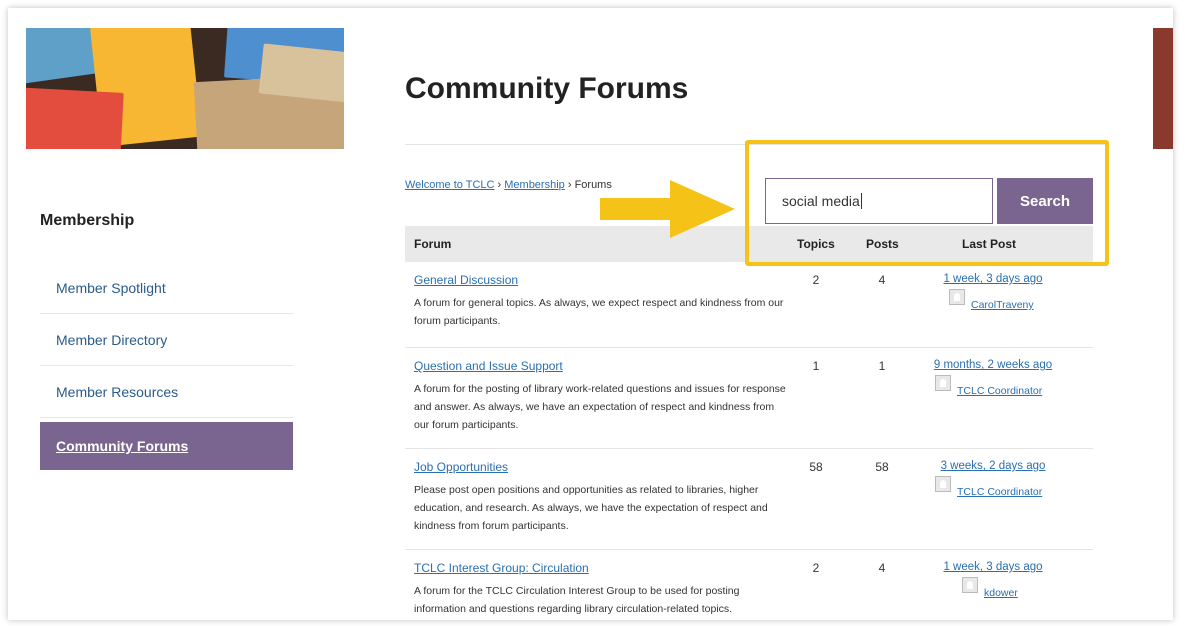  I want to click on last-post-link: 3 weeks, 2 days ago, so click(993, 466).